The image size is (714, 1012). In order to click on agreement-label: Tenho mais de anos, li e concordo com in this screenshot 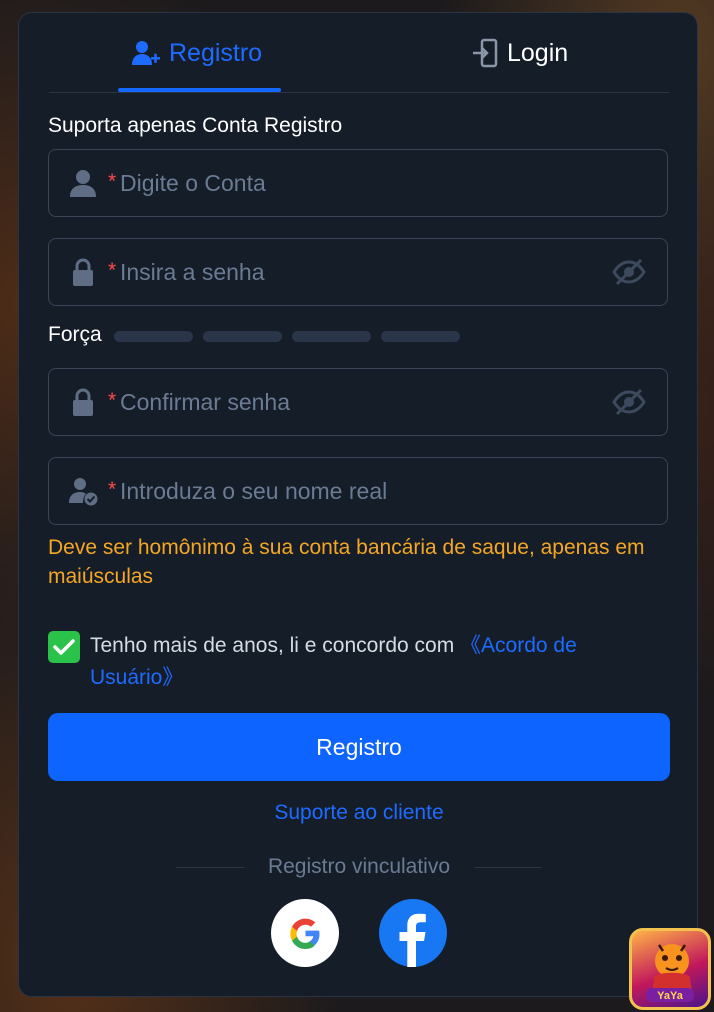, I will do `click(275, 645)`.